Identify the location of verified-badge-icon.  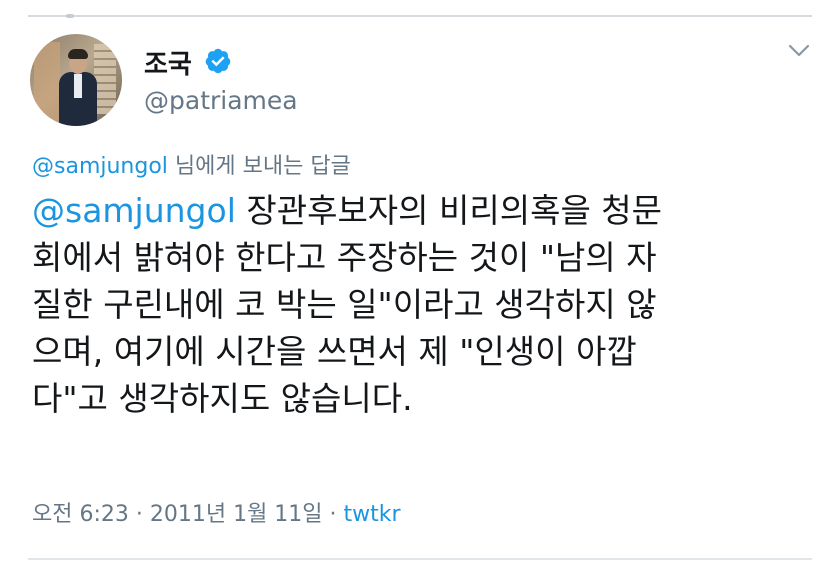
(218, 61).